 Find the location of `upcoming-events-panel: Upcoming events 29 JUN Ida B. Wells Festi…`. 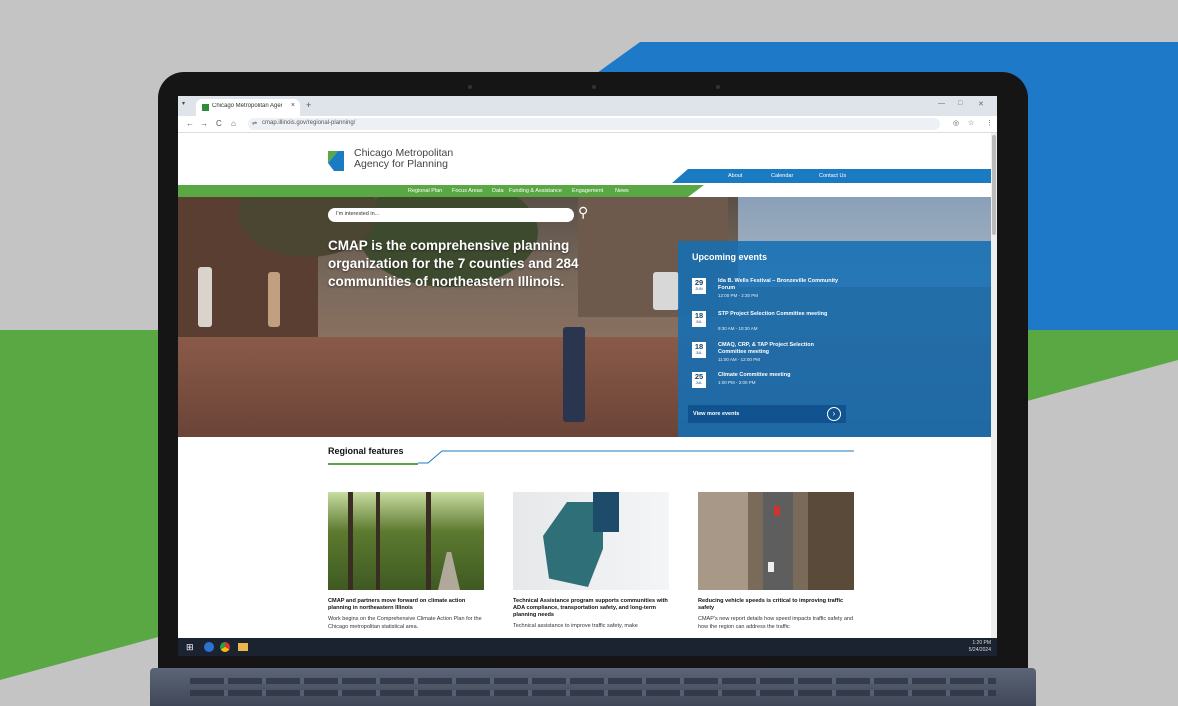

upcoming-events-panel: Upcoming events 29 JUN Ida B. Wells Festi… is located at coordinates (837, 339).